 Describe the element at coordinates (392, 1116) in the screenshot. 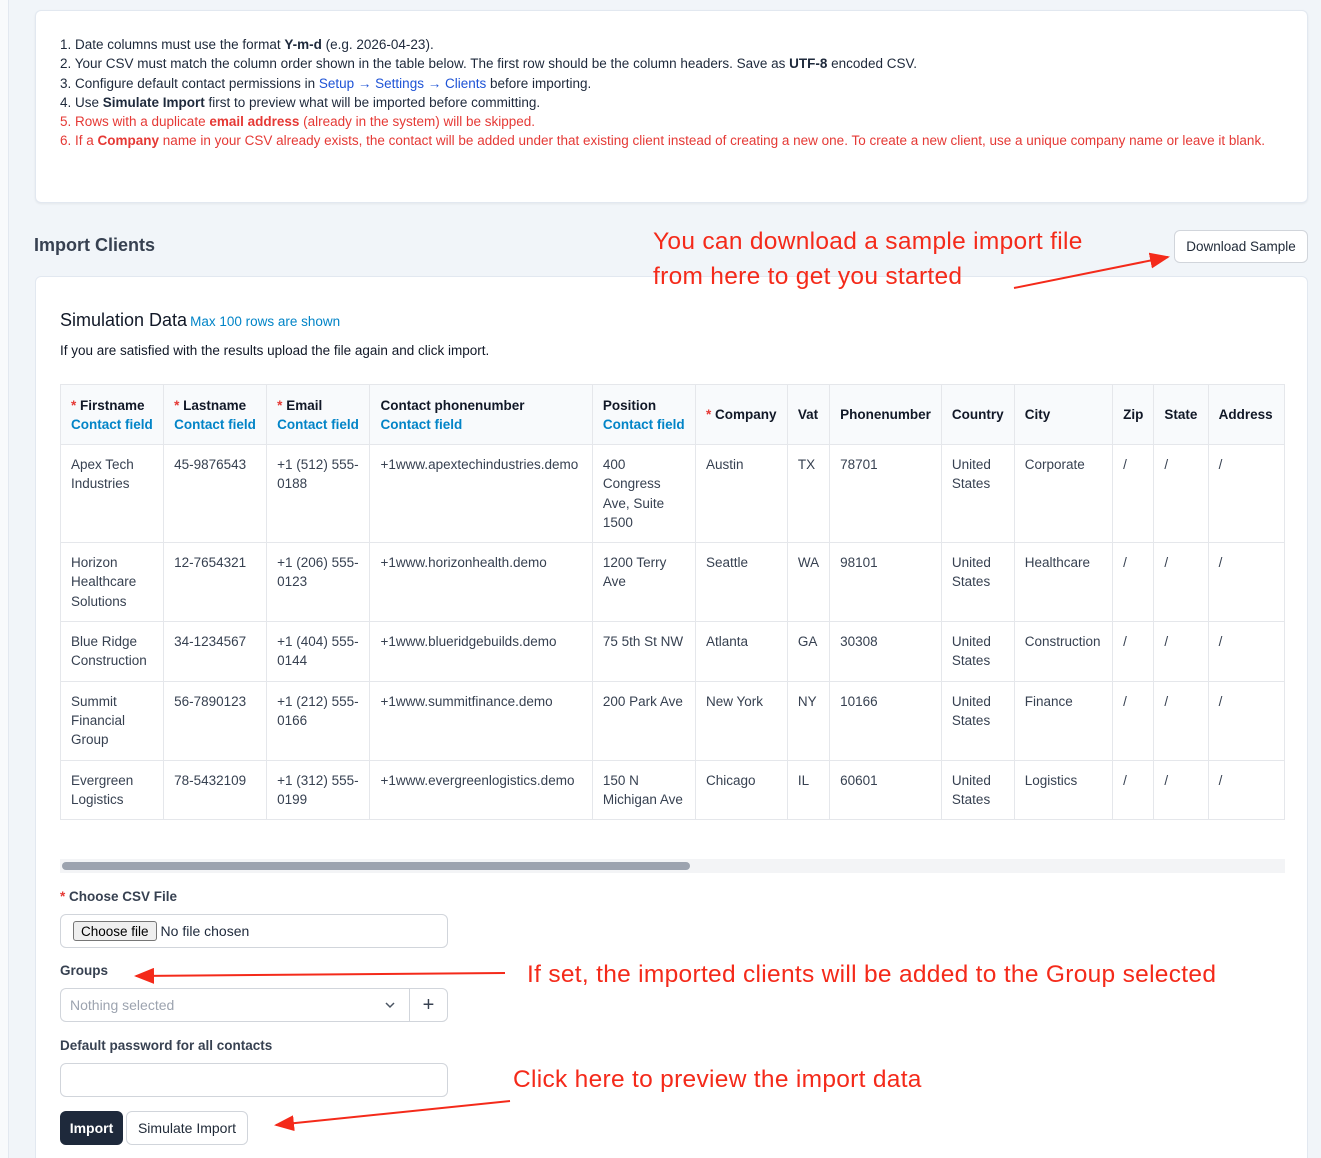

I see `arrow-to-simulate-import` at that location.